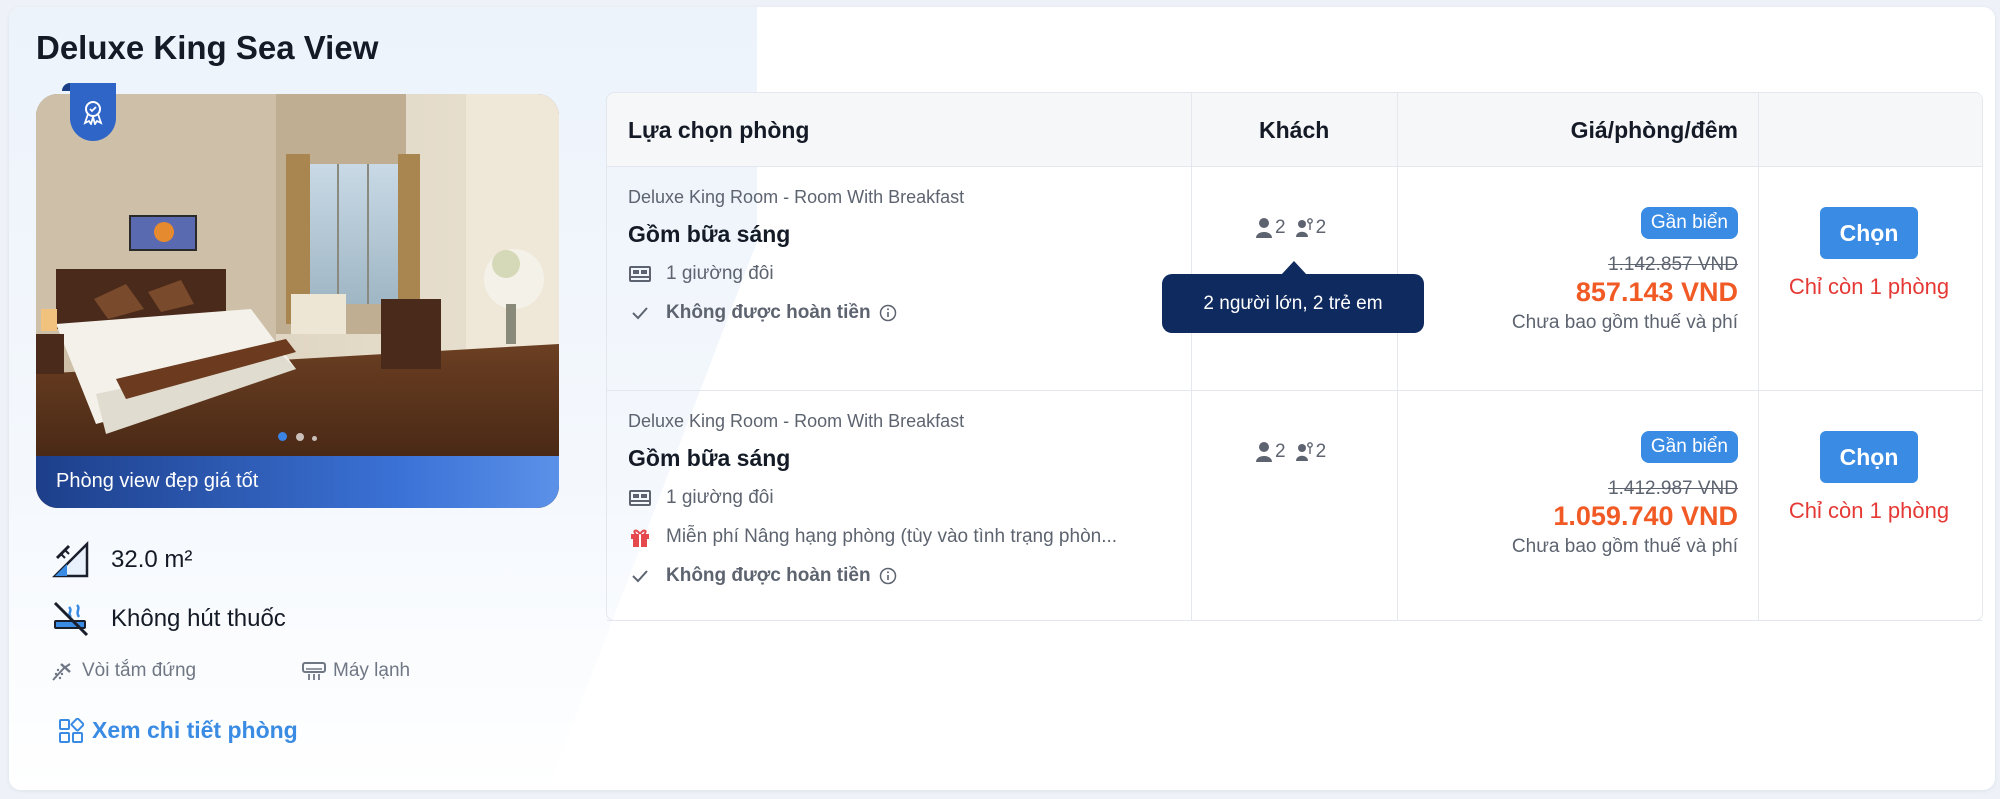  Describe the element at coordinates (1656, 292) in the screenshot. I see `discounted-price: 857.143 VND` at that location.